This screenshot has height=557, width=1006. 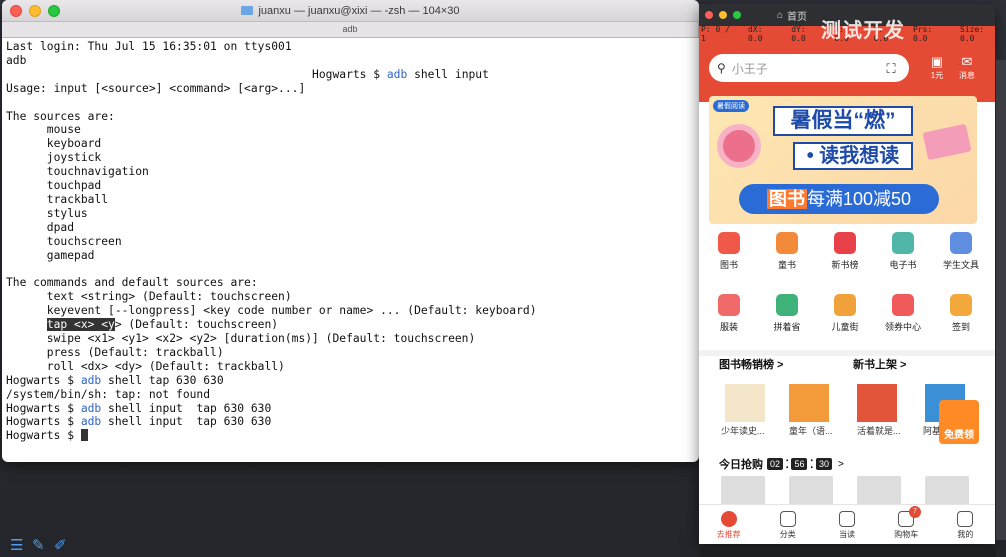 I want to click on command-item: press (Default: trackball), so click(x=115, y=352).